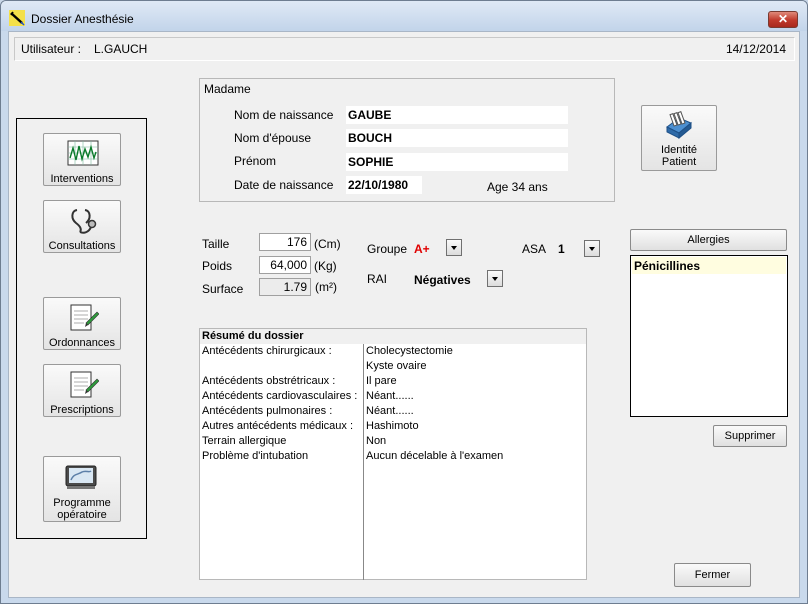 Image resolution: width=808 pixels, height=604 pixels. Describe the element at coordinates (121, 49) in the screenshot. I see `user-name: L.GAUCH` at that location.